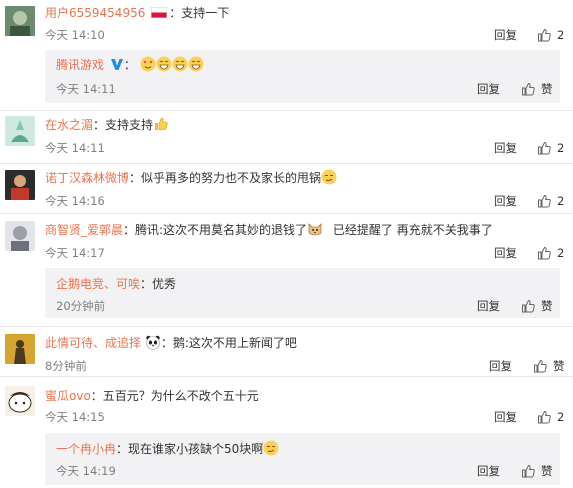  What do you see at coordinates (158, 284) in the screenshot?
I see `comment-text: ：优秀` at bounding box center [158, 284].